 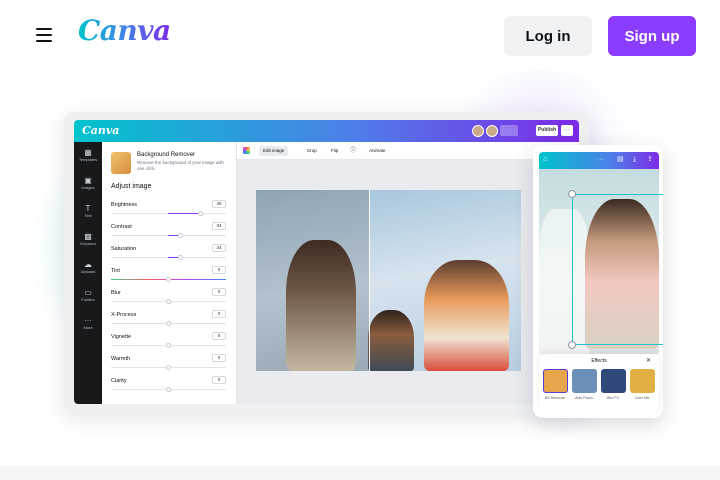 What do you see at coordinates (652, 36) in the screenshot?
I see `signup-button: Sign up` at bounding box center [652, 36].